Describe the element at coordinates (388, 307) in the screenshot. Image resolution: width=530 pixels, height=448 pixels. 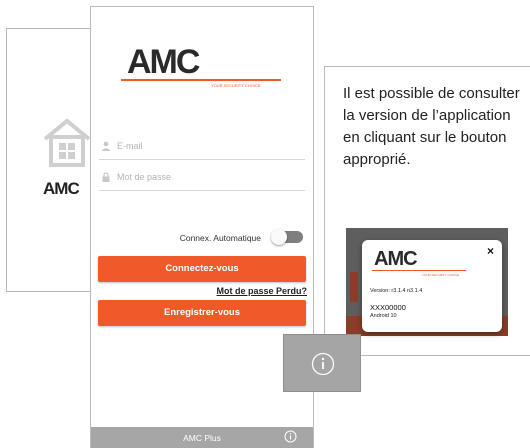
I see `serial-text: XXX00000` at that location.